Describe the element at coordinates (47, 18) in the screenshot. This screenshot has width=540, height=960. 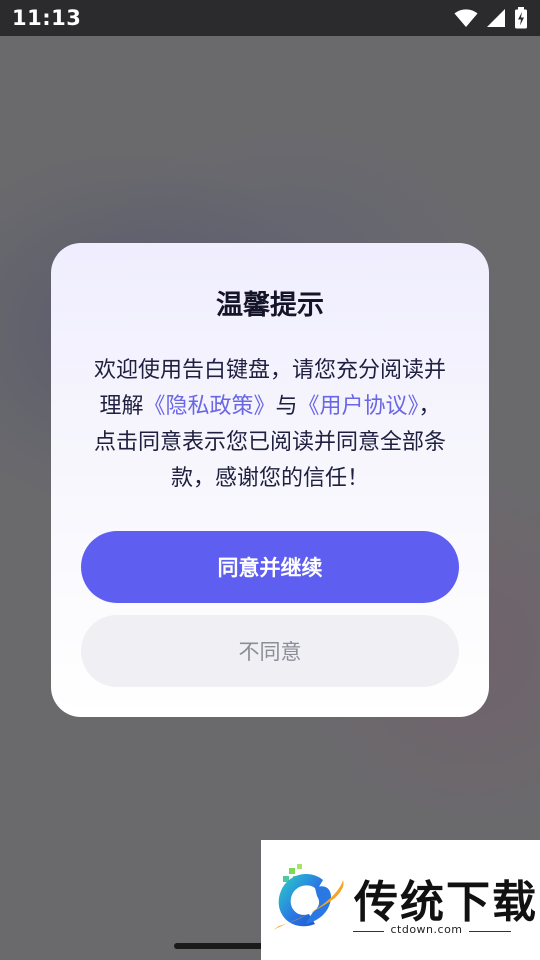
I see `status-time: 11:13` at that location.